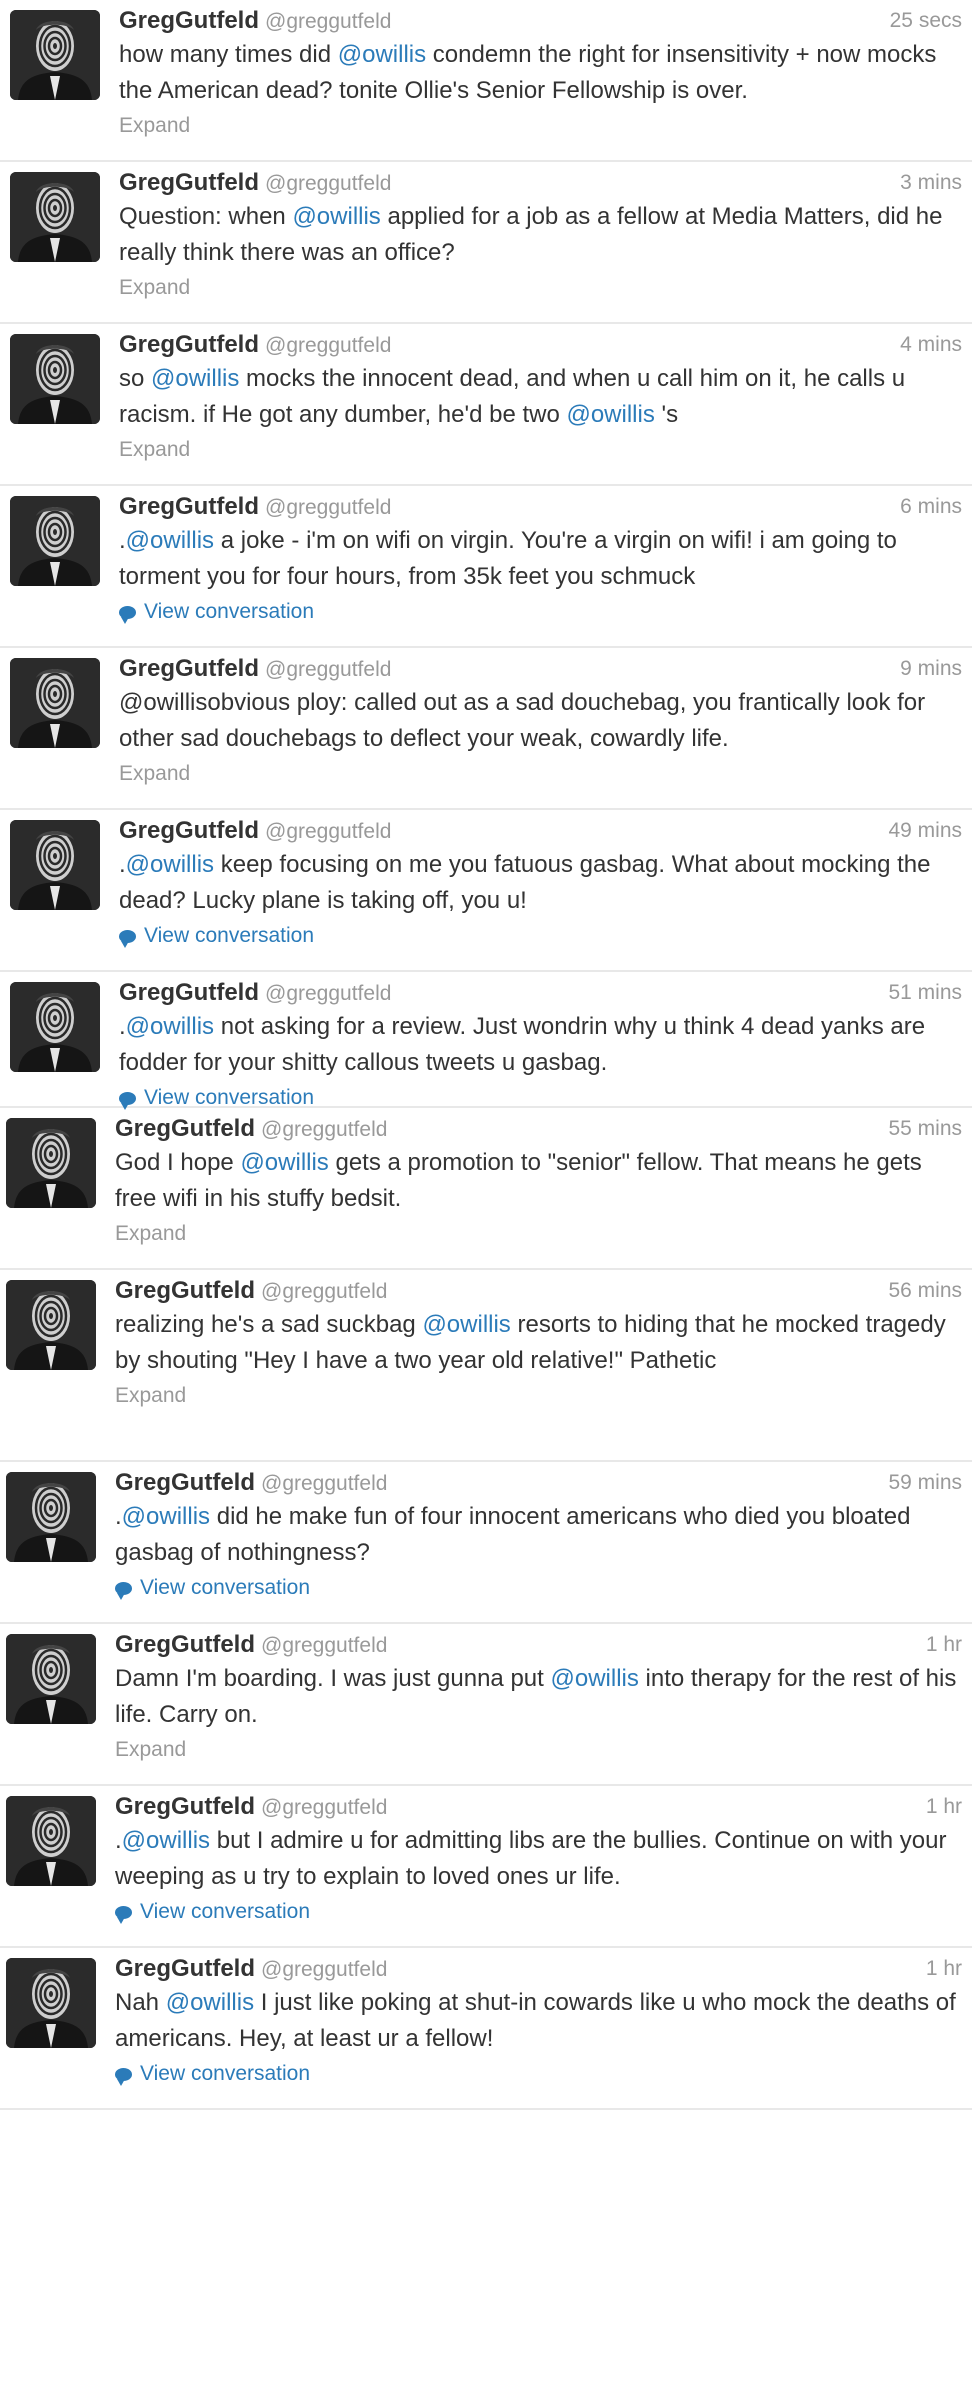 This screenshot has width=980, height=2382. Describe the element at coordinates (538, 1290) in the screenshot. I see `tweet-header: GregGutfeld @greggutfeld 56 mins` at that location.